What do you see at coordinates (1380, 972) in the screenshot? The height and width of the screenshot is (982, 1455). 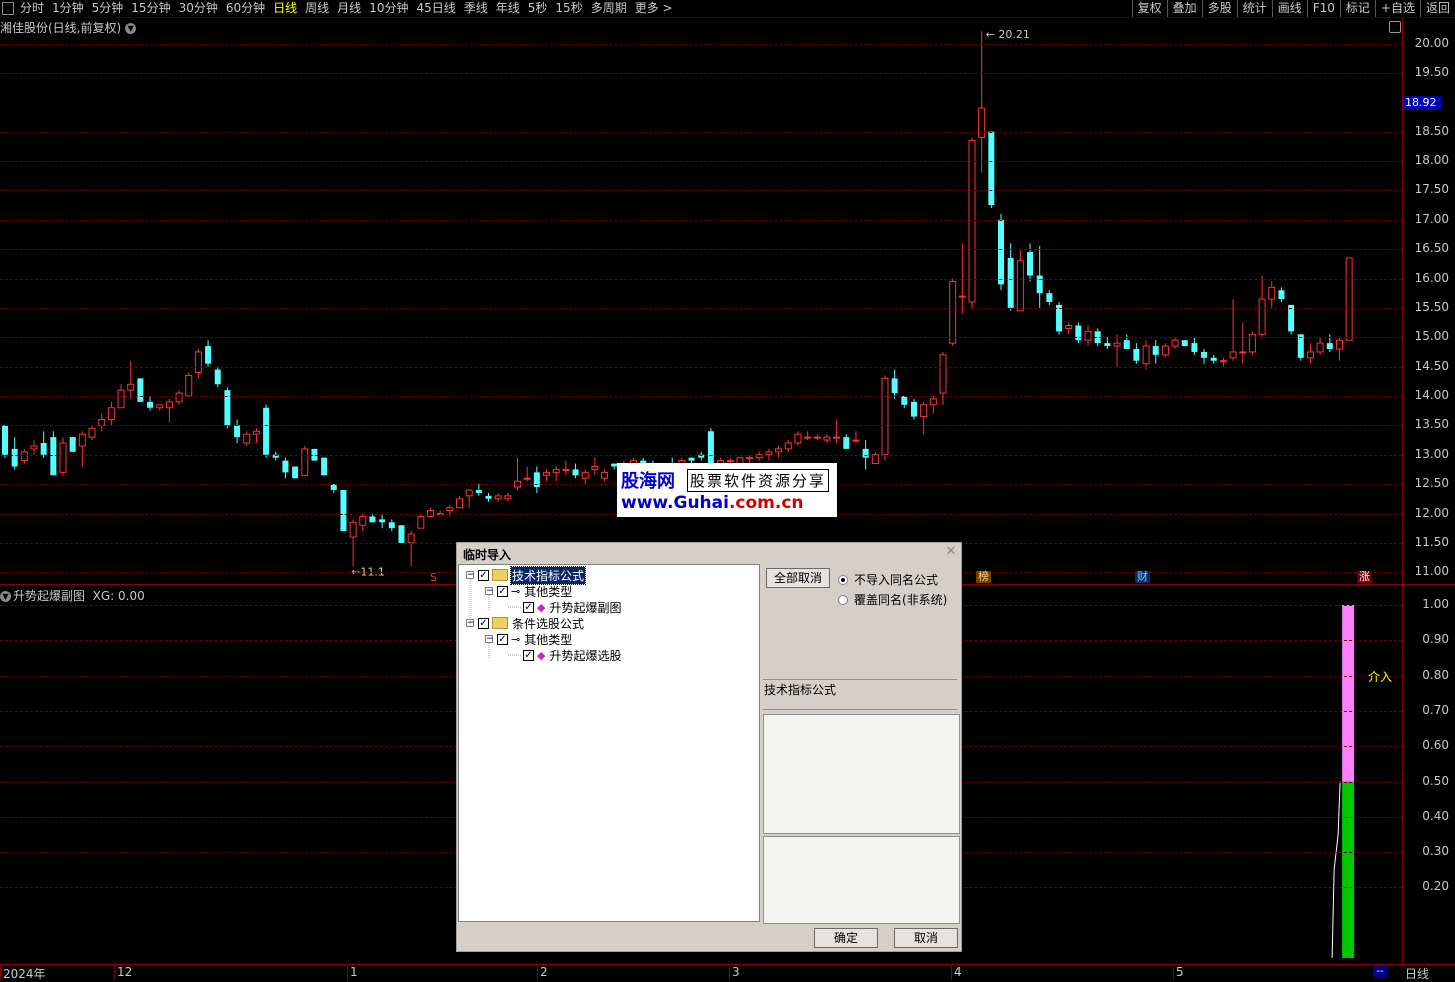 I see `period-mini-indicator: --` at bounding box center [1380, 972].